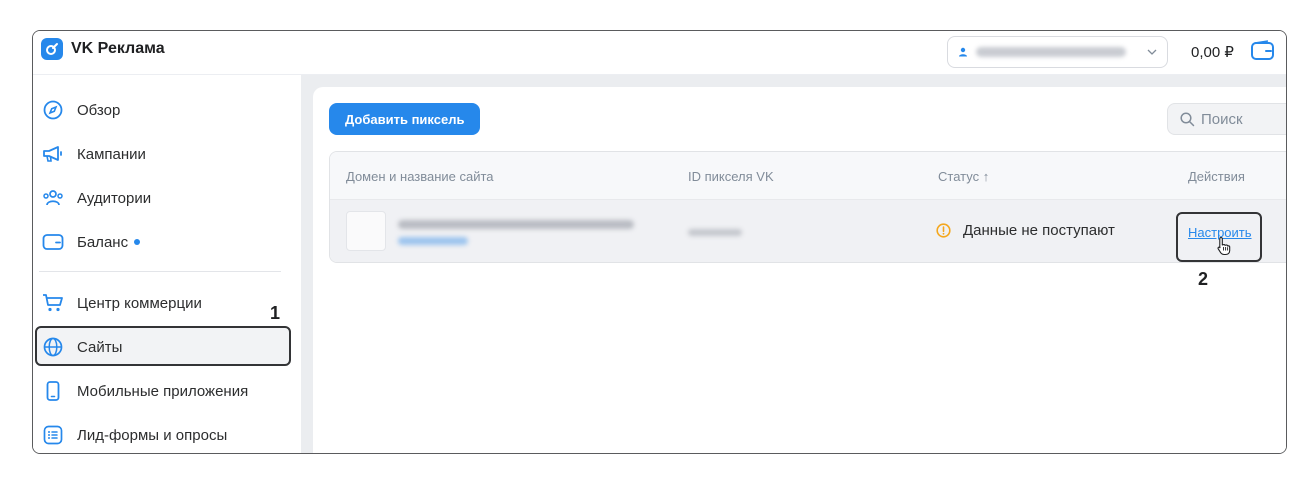 The height and width of the screenshot is (485, 1314). I want to click on cart-icon, so click(53, 303).